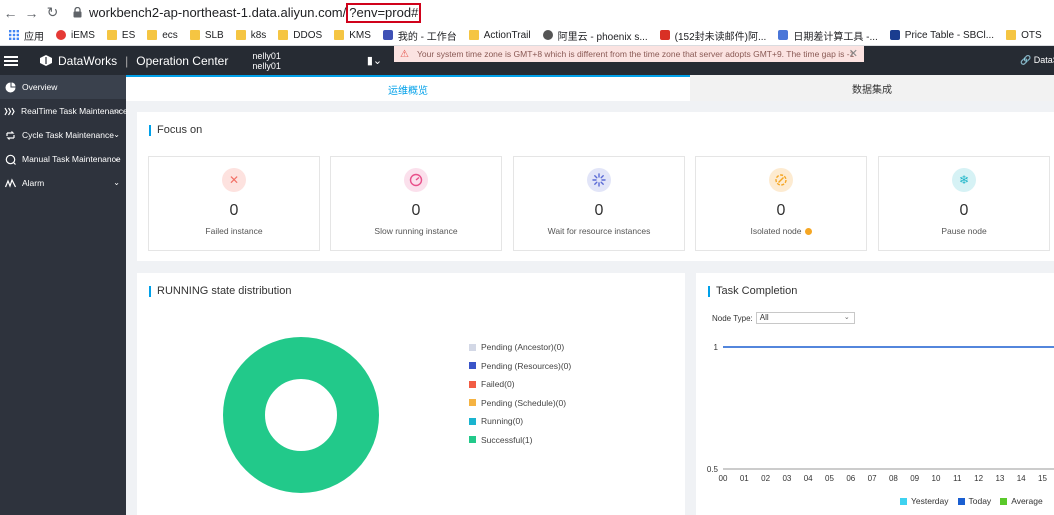 This screenshot has width=1054, height=515. What do you see at coordinates (716, 347) in the screenshot?
I see `y-tick-label: 1` at bounding box center [716, 347].